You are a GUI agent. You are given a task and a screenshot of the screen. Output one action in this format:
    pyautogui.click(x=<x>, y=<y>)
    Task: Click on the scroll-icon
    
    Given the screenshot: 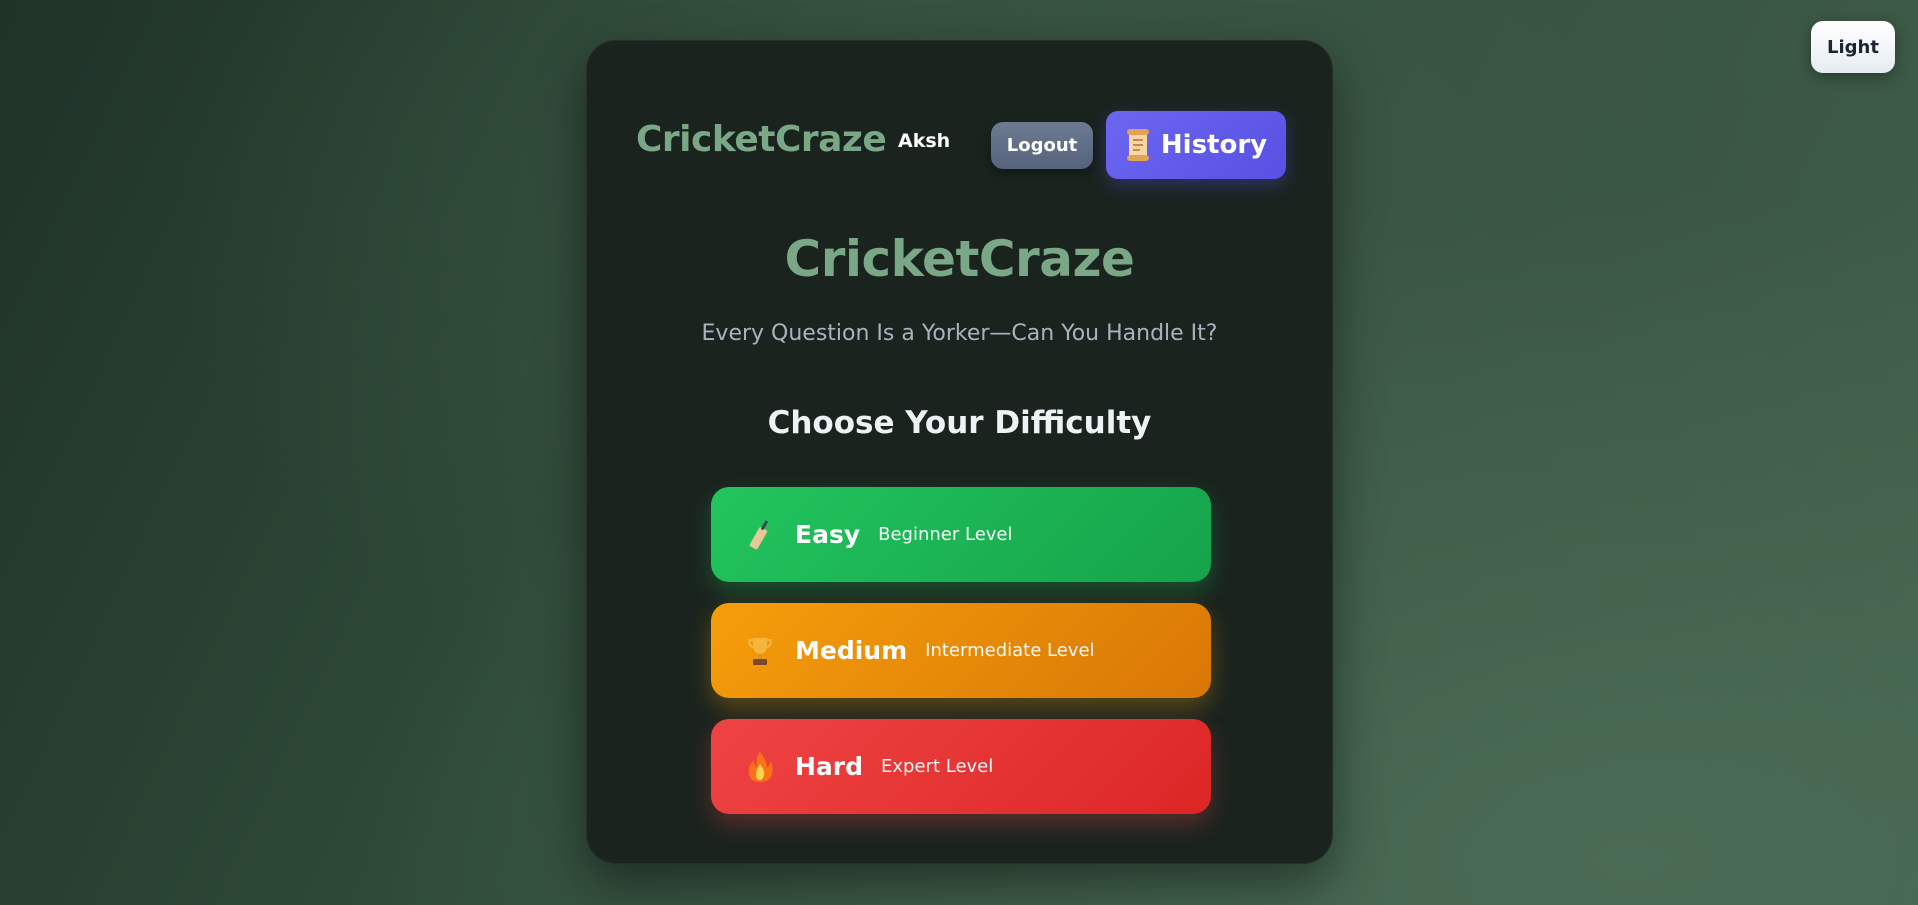 What is the action you would take?
    pyautogui.click(x=1138, y=145)
    